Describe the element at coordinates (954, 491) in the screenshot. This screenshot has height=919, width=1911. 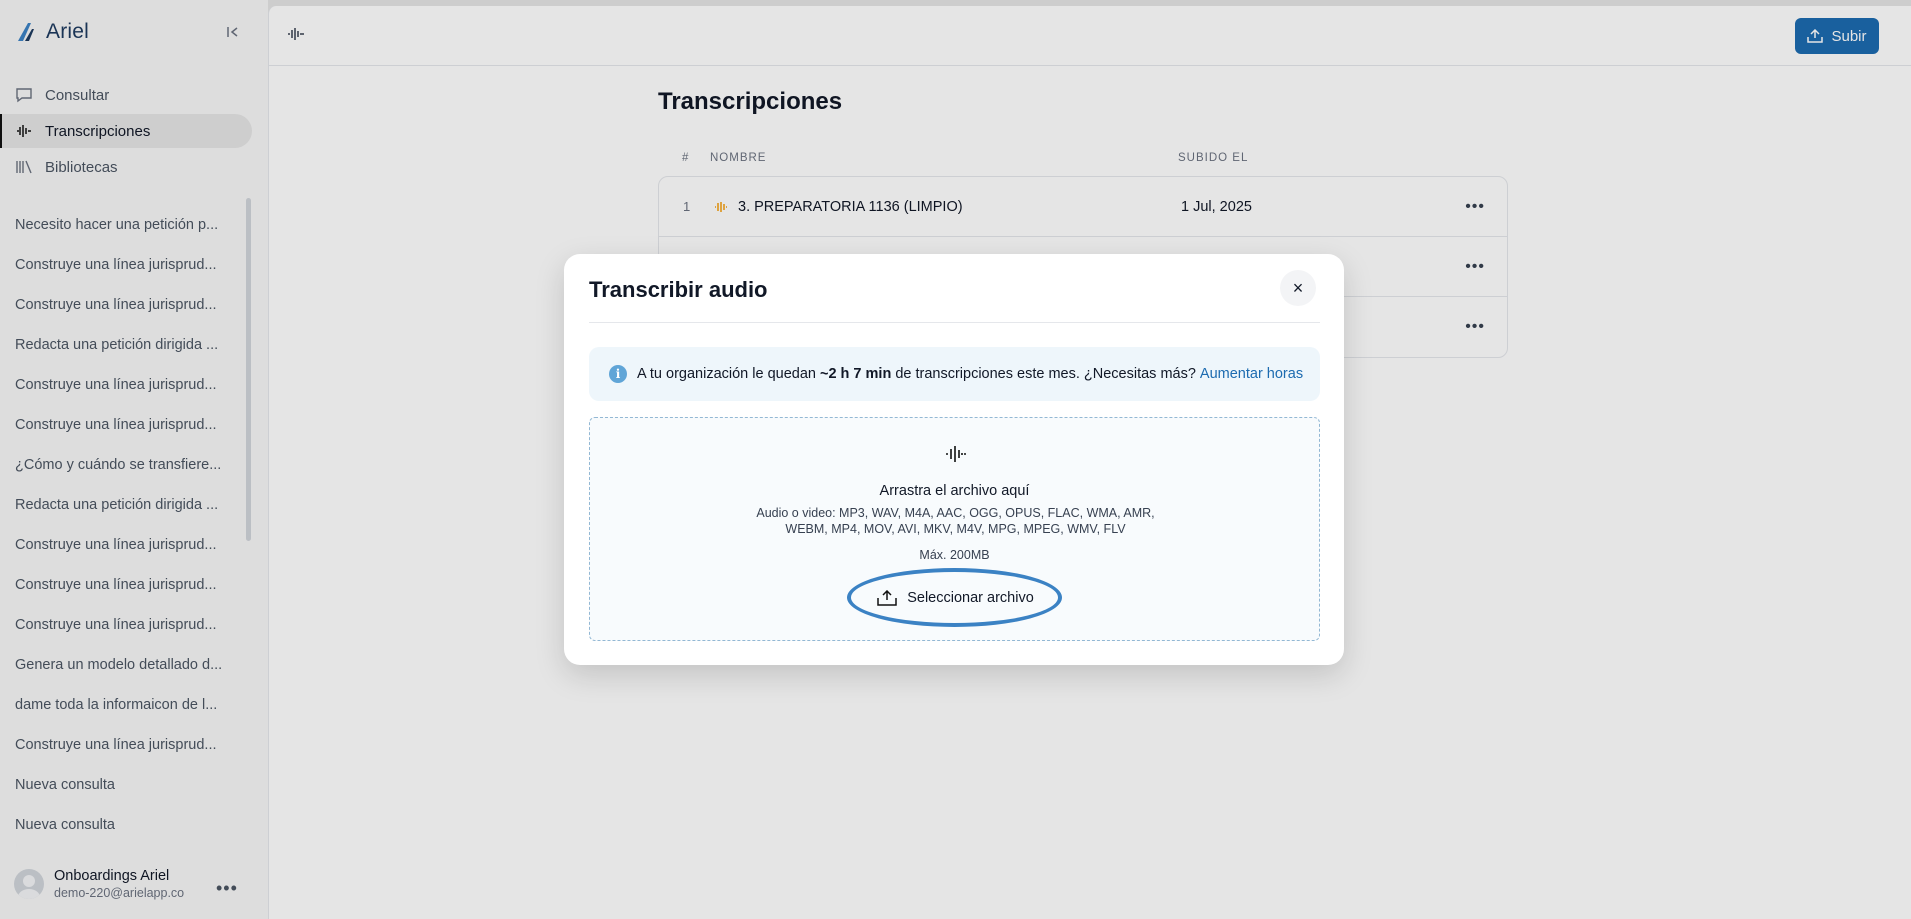
I see `dropzone-title: Arrastra el archivo aquí` at that location.